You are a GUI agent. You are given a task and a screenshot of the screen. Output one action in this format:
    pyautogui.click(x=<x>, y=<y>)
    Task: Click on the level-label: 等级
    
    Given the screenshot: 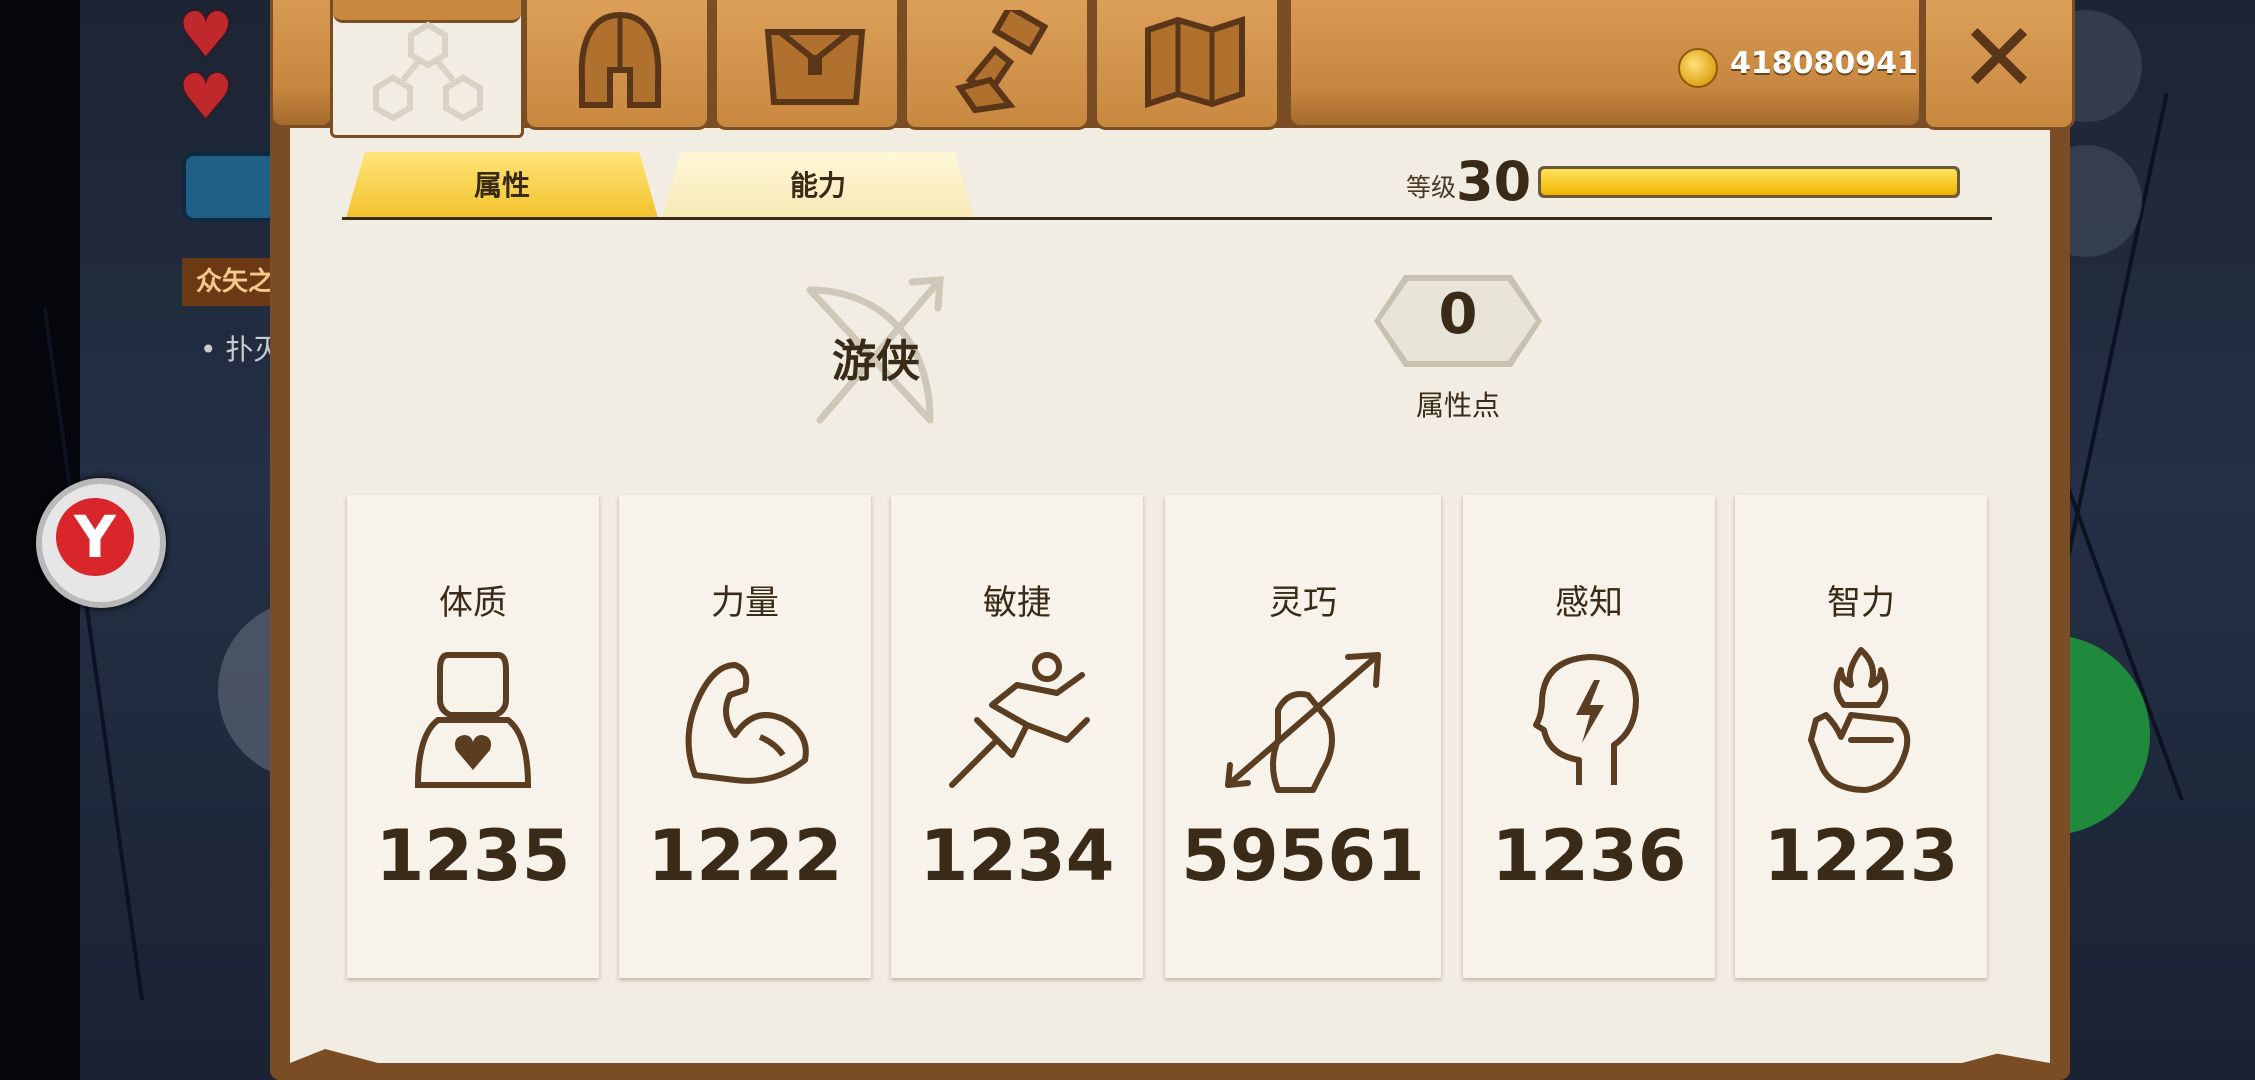 What is the action you would take?
    pyautogui.click(x=1431, y=187)
    